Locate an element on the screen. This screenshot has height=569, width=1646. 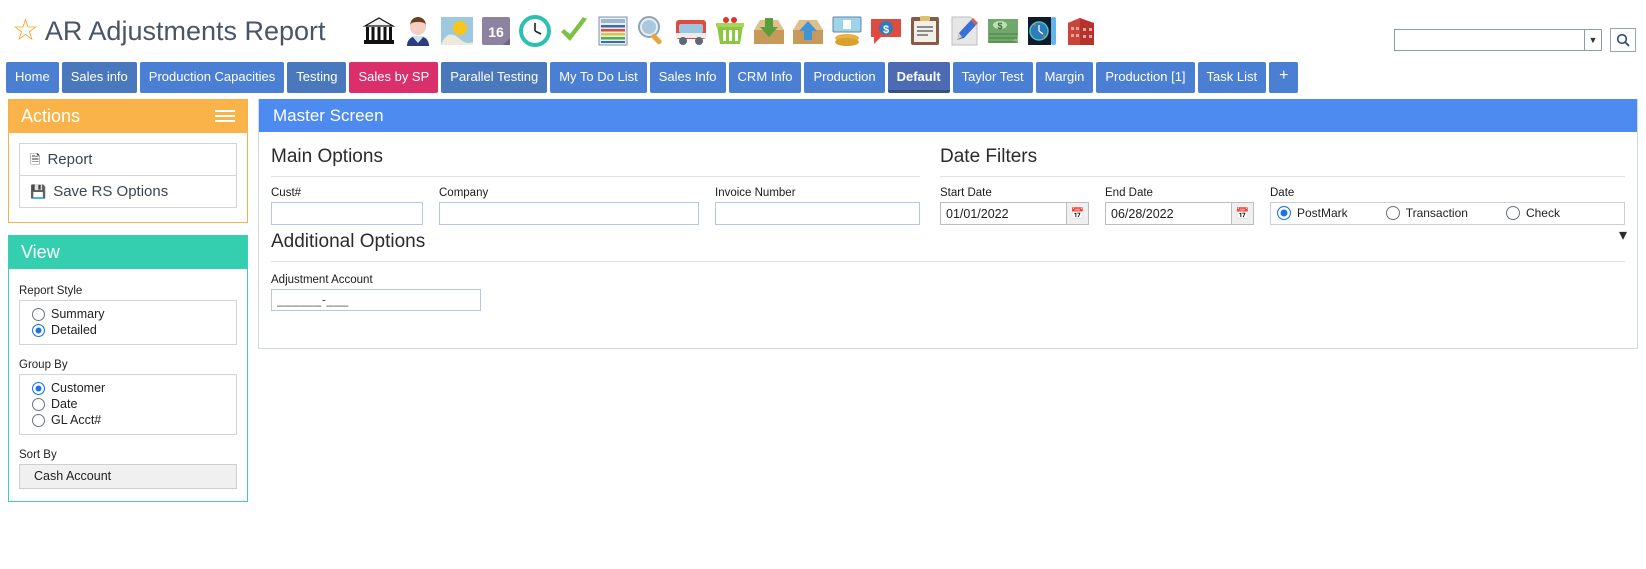
end-date-label: End Date is located at coordinates (1129, 193).